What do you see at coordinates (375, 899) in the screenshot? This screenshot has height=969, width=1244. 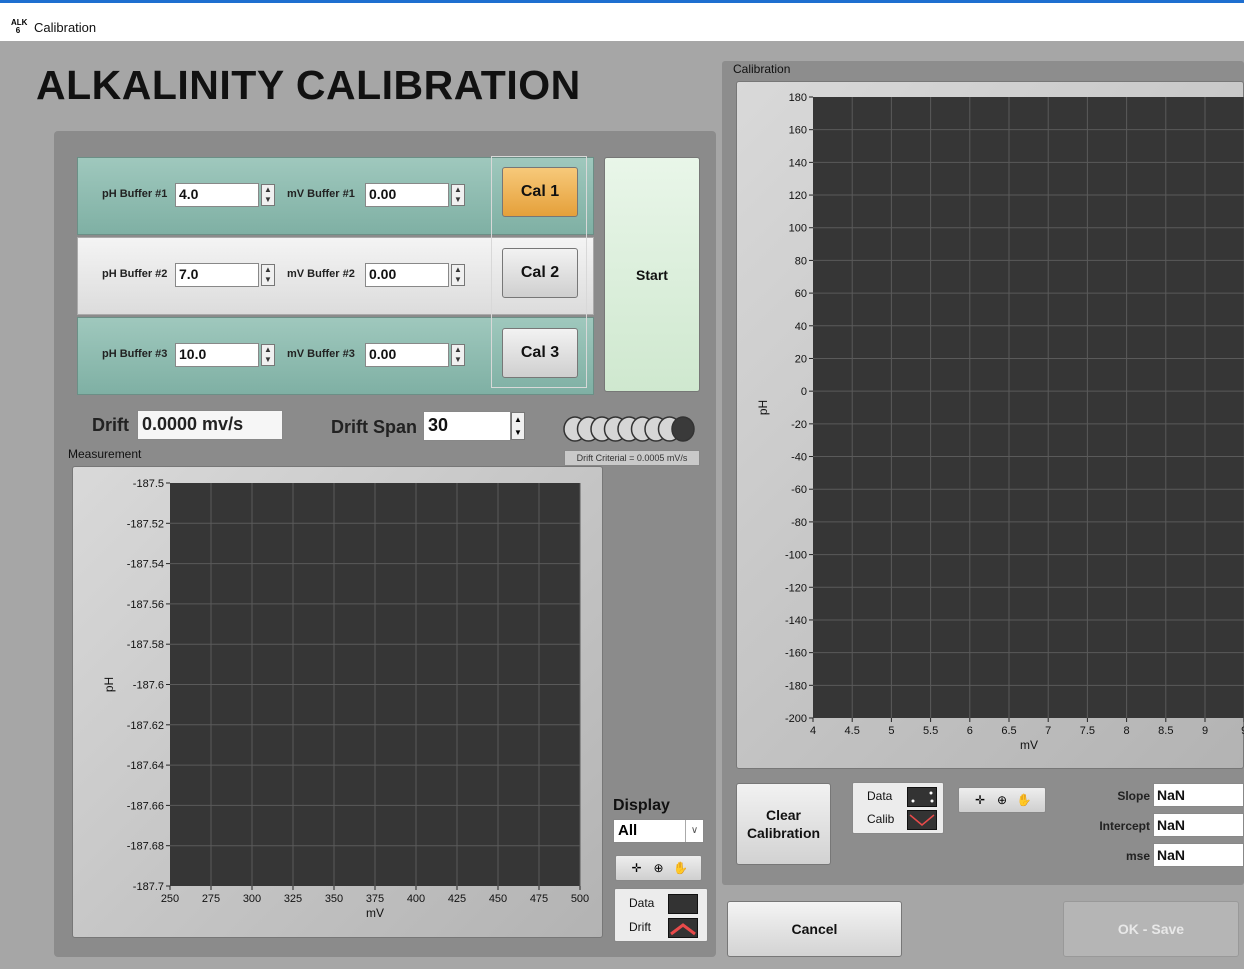 I see `x-tick-label: 375` at bounding box center [375, 899].